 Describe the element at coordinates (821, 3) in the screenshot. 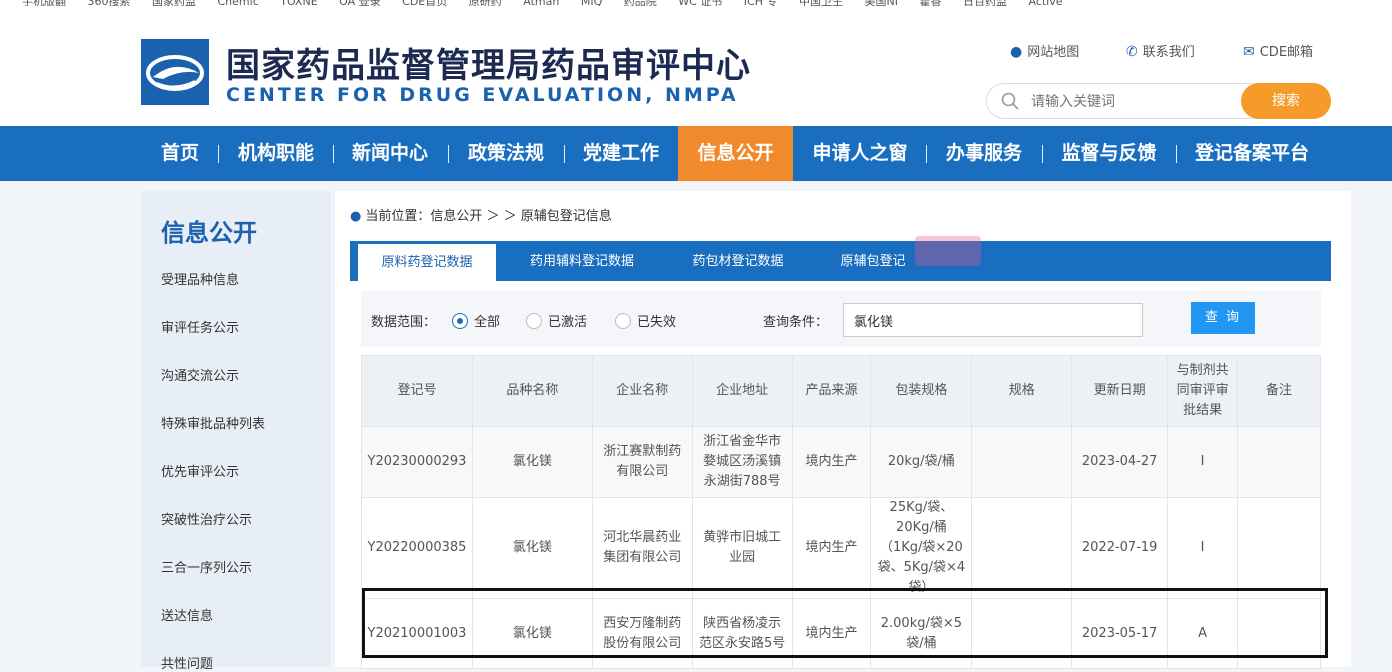

I see `bookmark: 中国卫生` at that location.